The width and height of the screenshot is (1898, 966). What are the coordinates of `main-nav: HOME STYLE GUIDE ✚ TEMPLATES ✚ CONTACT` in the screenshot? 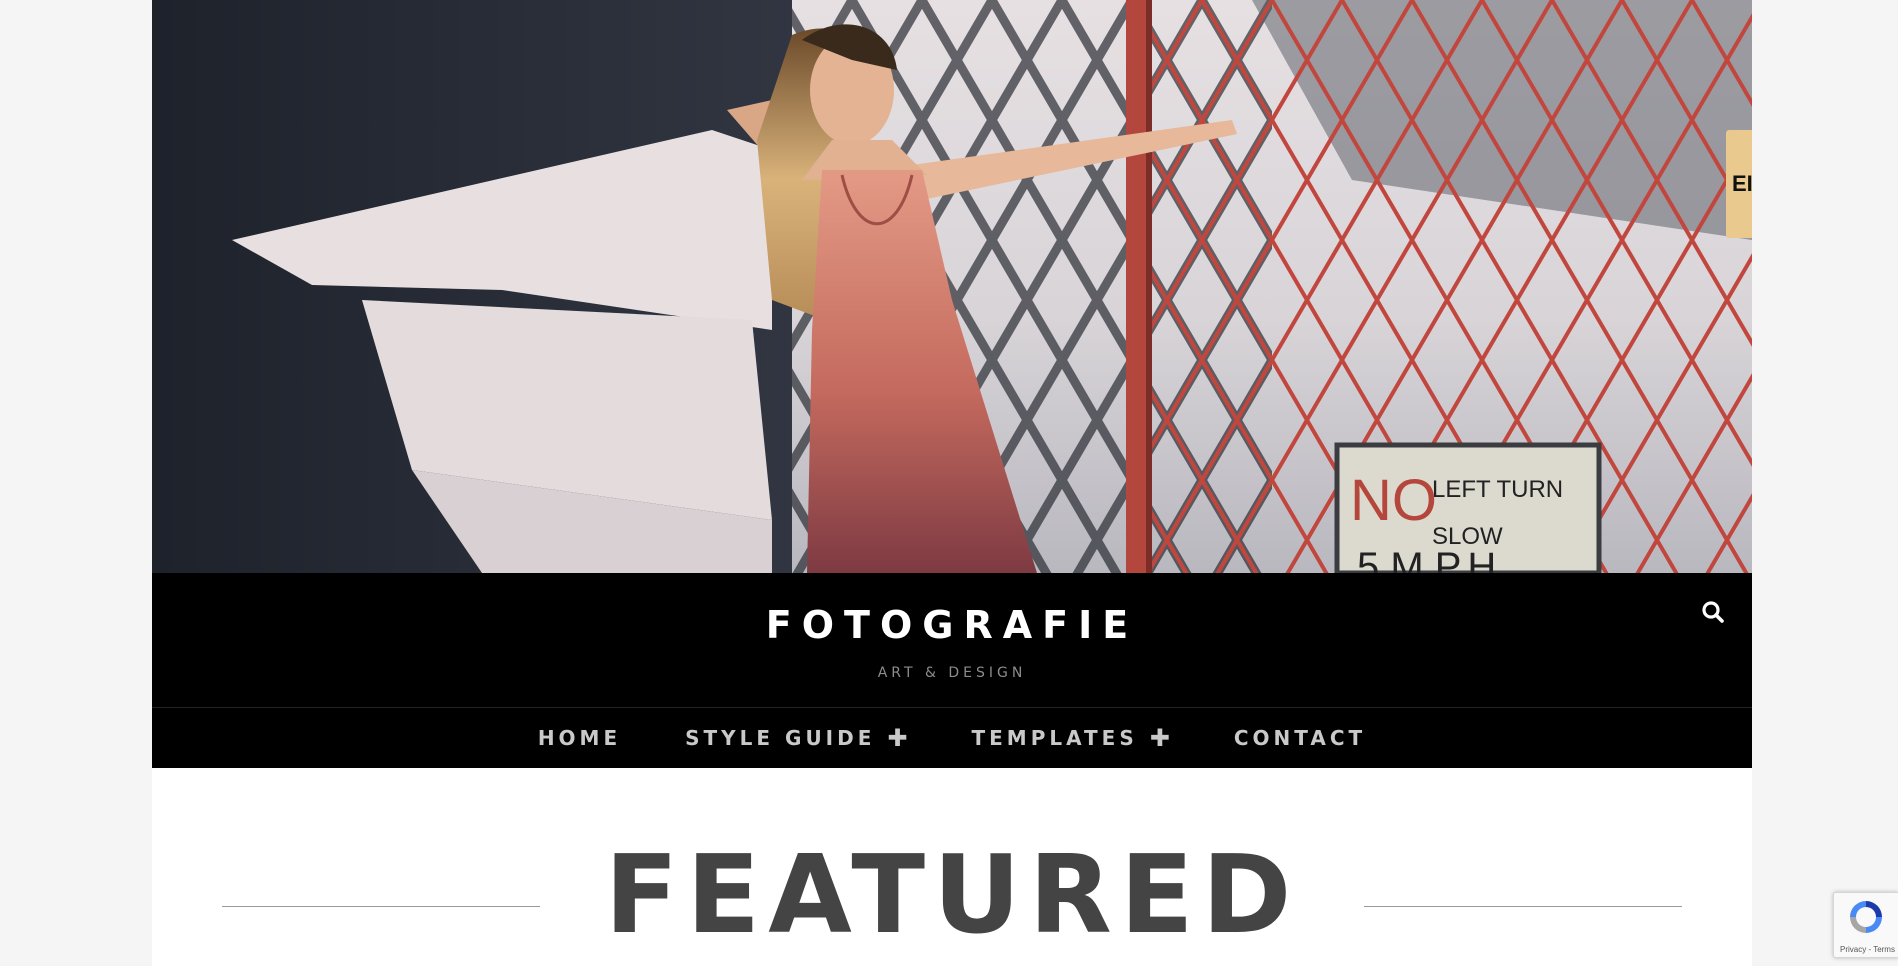 It's located at (952, 738).